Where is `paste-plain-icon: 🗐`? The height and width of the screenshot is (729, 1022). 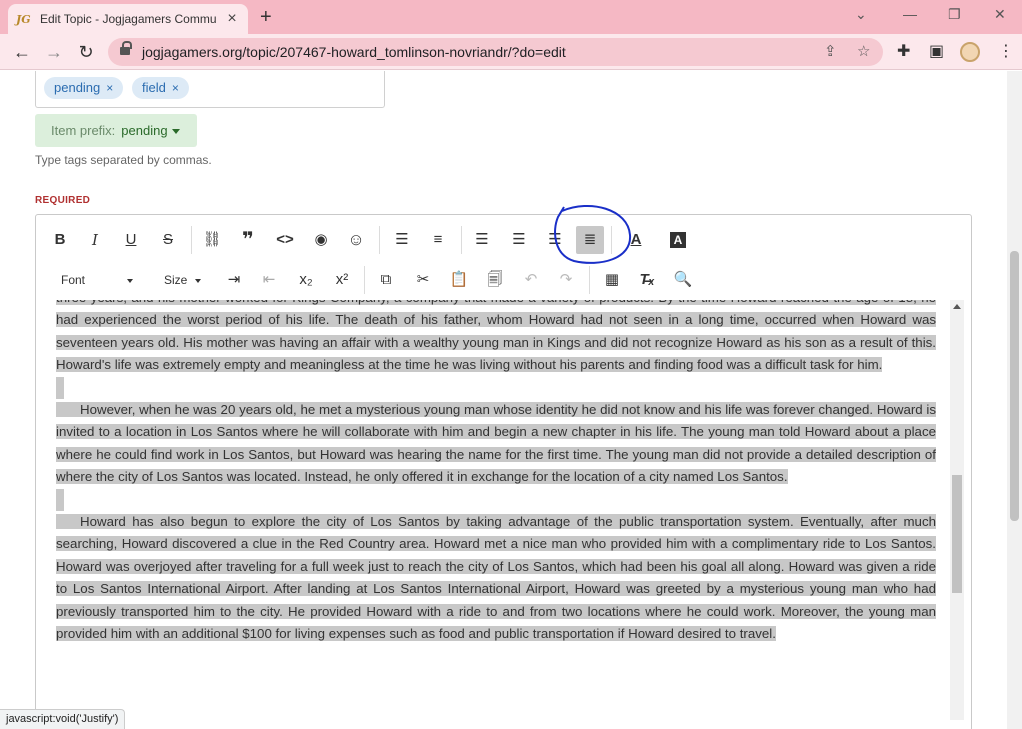 paste-plain-icon: 🗐 is located at coordinates (495, 280).